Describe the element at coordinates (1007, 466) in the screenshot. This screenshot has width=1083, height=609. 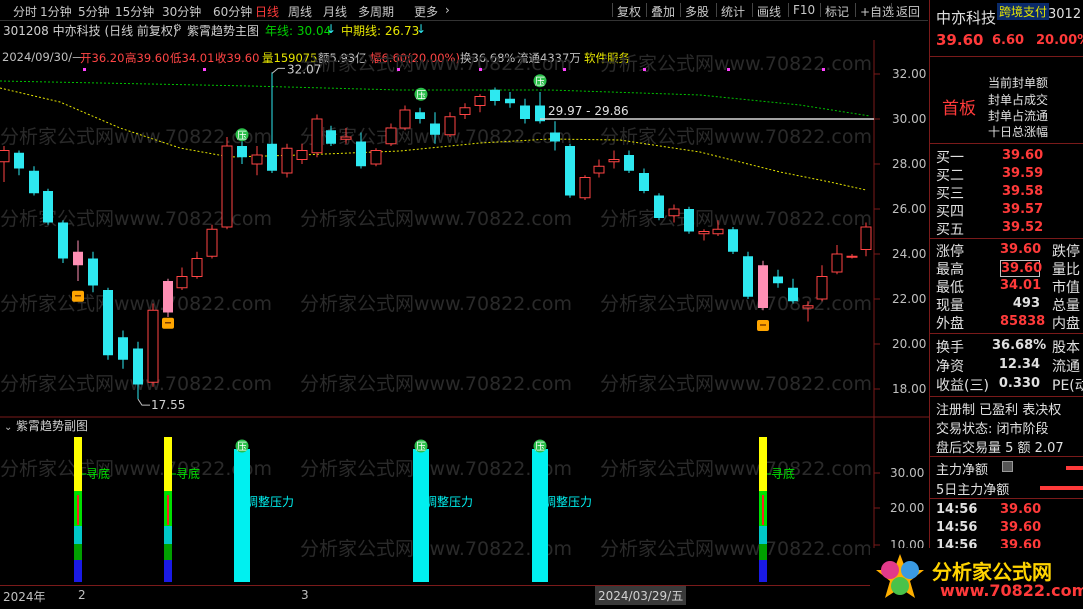
I see `list-icon` at that location.